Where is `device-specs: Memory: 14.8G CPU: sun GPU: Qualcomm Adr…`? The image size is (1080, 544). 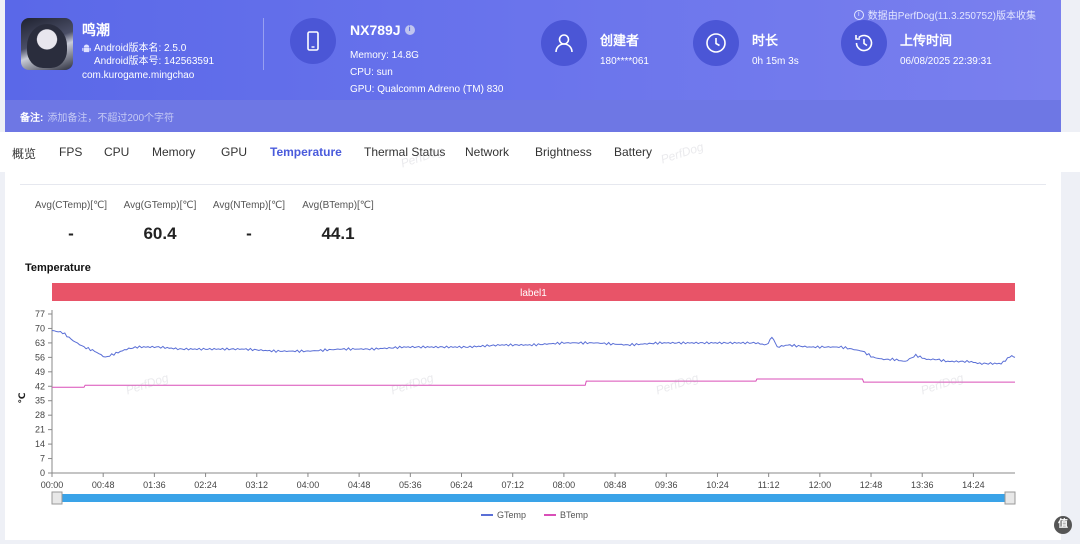
device-specs: Memory: 14.8G CPU: sun GPU: Qualcomm Adr… is located at coordinates (426, 72).